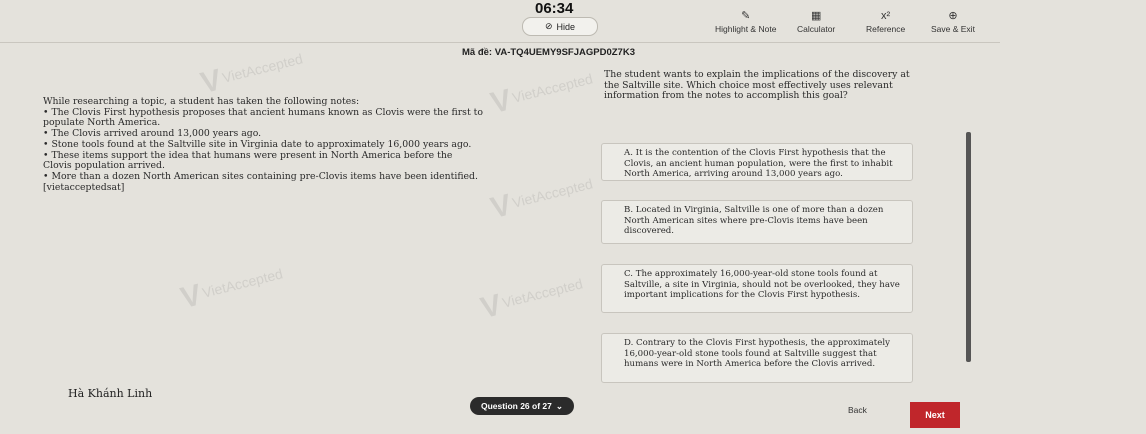  I want to click on source-tag: [vietacceptedsat], so click(84, 187).